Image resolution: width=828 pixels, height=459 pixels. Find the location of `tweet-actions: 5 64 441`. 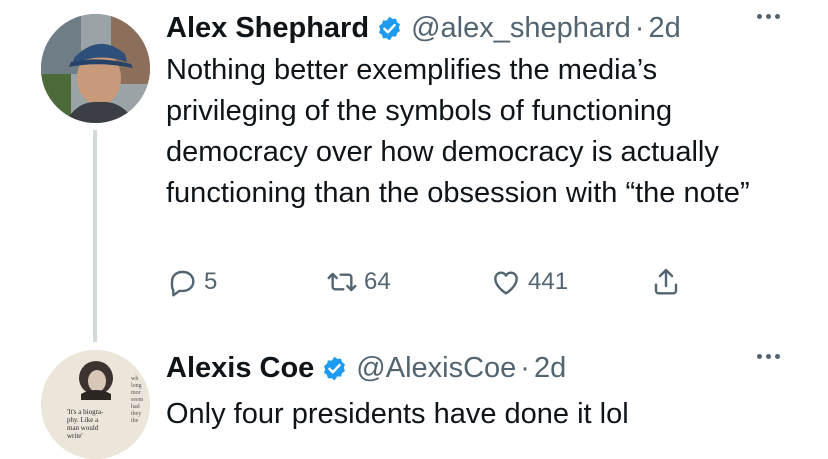

tweet-actions: 5 64 441 is located at coordinates (446, 289).